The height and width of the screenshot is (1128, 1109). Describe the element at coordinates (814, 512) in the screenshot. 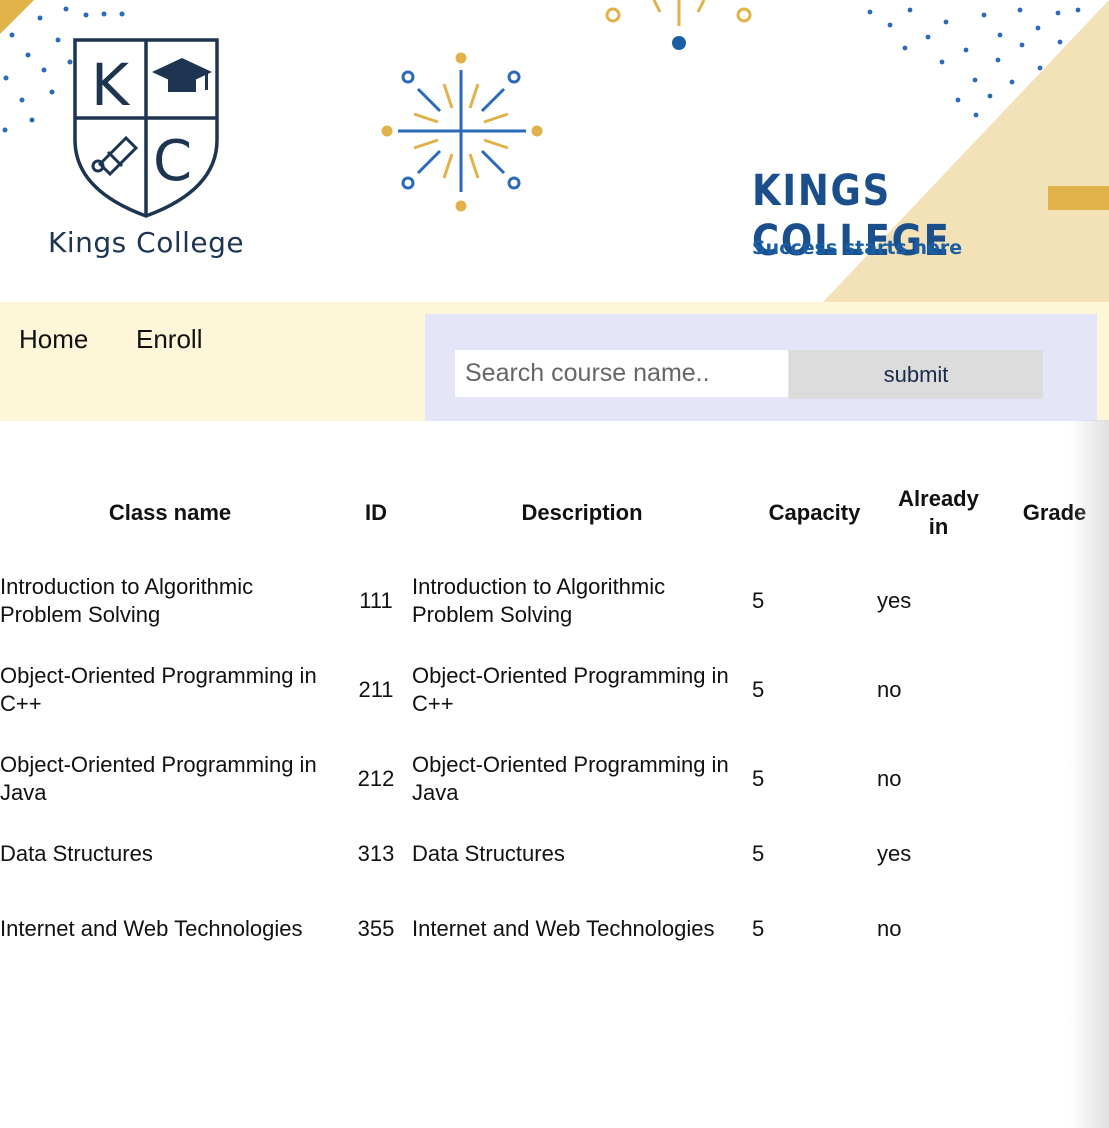

I see `header-capacity: Capacity` at that location.